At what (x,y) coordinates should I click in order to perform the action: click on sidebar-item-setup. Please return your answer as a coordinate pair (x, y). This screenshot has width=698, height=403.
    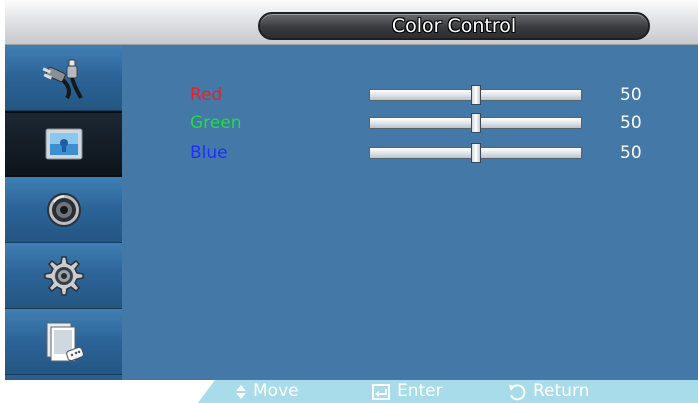
    Looking at the image, I should click on (63, 276).